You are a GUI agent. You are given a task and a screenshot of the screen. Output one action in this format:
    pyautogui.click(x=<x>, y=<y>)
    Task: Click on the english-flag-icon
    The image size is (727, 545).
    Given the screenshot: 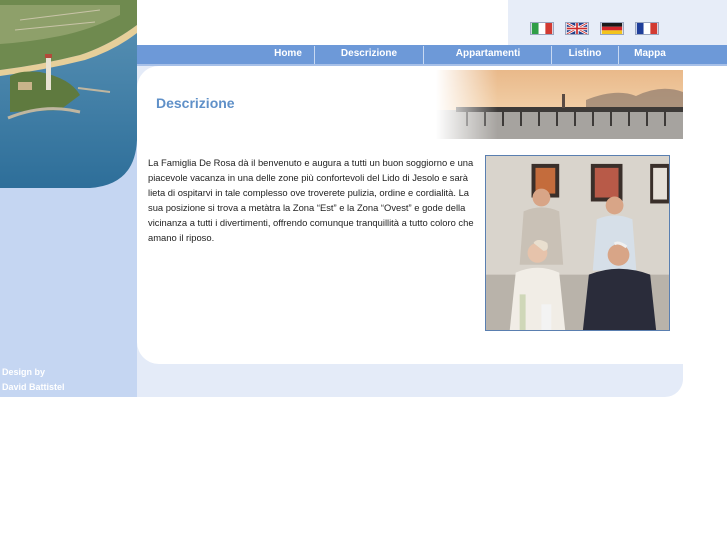 What is the action you would take?
    pyautogui.click(x=577, y=28)
    